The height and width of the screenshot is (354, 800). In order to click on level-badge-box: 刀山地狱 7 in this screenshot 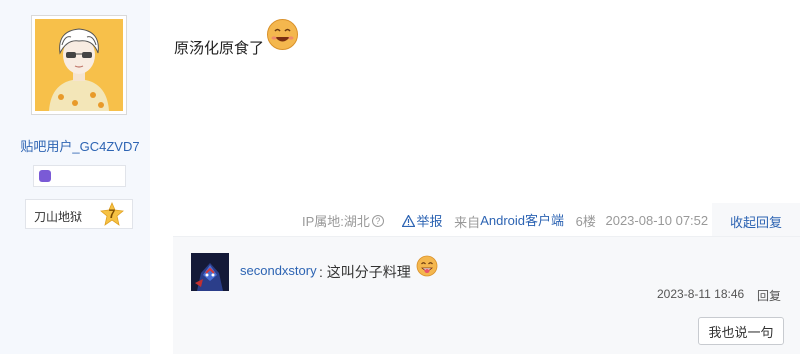, I will do `click(79, 214)`.